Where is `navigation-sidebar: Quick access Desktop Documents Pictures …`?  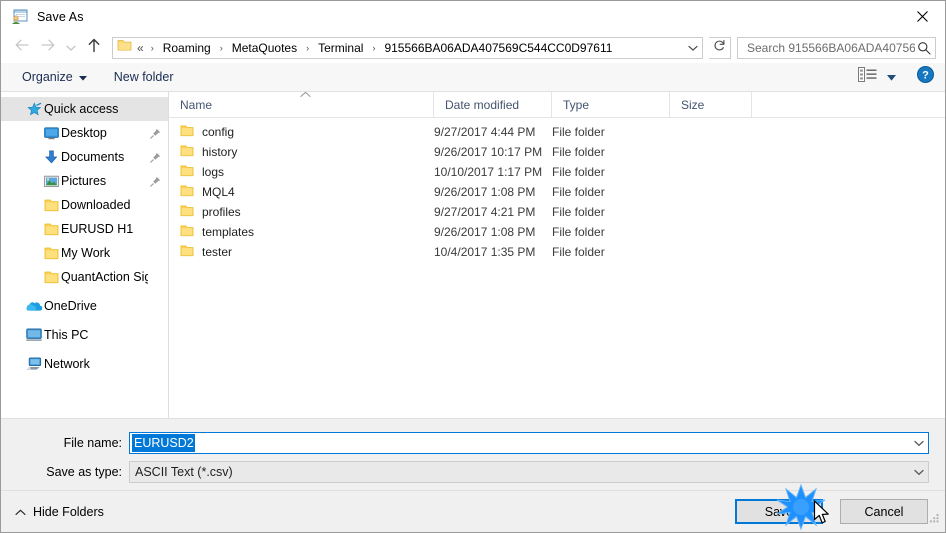
navigation-sidebar: Quick access Desktop Documents Pictures … is located at coordinates (85, 255).